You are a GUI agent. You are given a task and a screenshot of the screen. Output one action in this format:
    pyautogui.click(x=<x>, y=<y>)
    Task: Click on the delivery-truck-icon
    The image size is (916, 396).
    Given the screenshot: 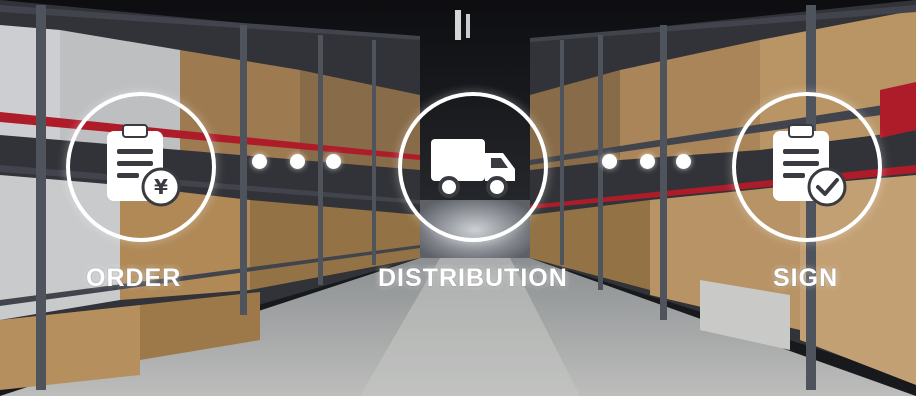 What is the action you would take?
    pyautogui.click(x=473, y=168)
    